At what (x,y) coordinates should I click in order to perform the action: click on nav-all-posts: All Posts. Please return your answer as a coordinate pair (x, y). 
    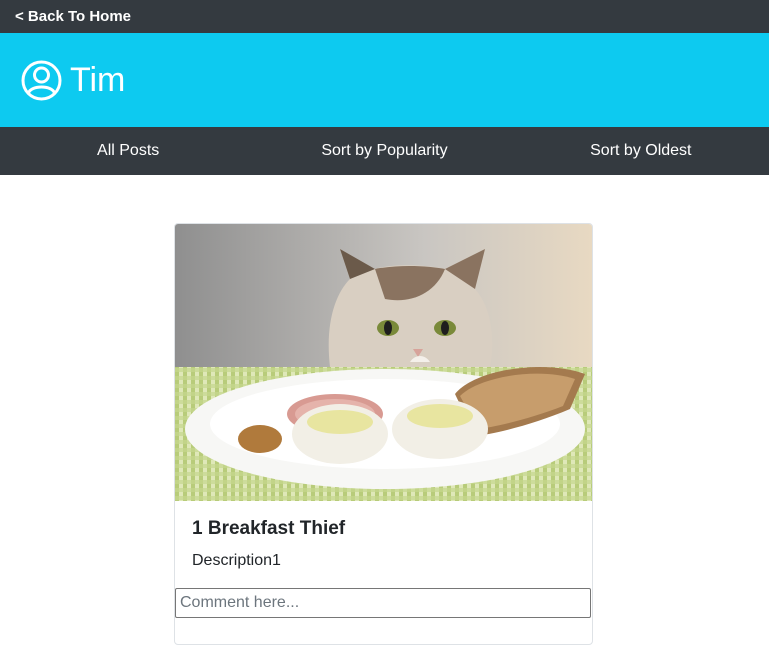
    Looking at the image, I should click on (128, 151).